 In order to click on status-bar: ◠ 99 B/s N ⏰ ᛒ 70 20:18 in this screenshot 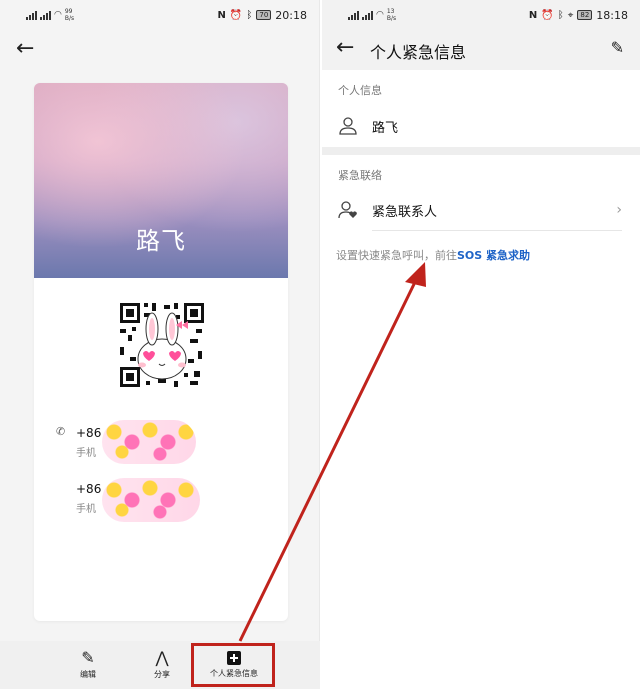, I will do `click(159, 15)`.